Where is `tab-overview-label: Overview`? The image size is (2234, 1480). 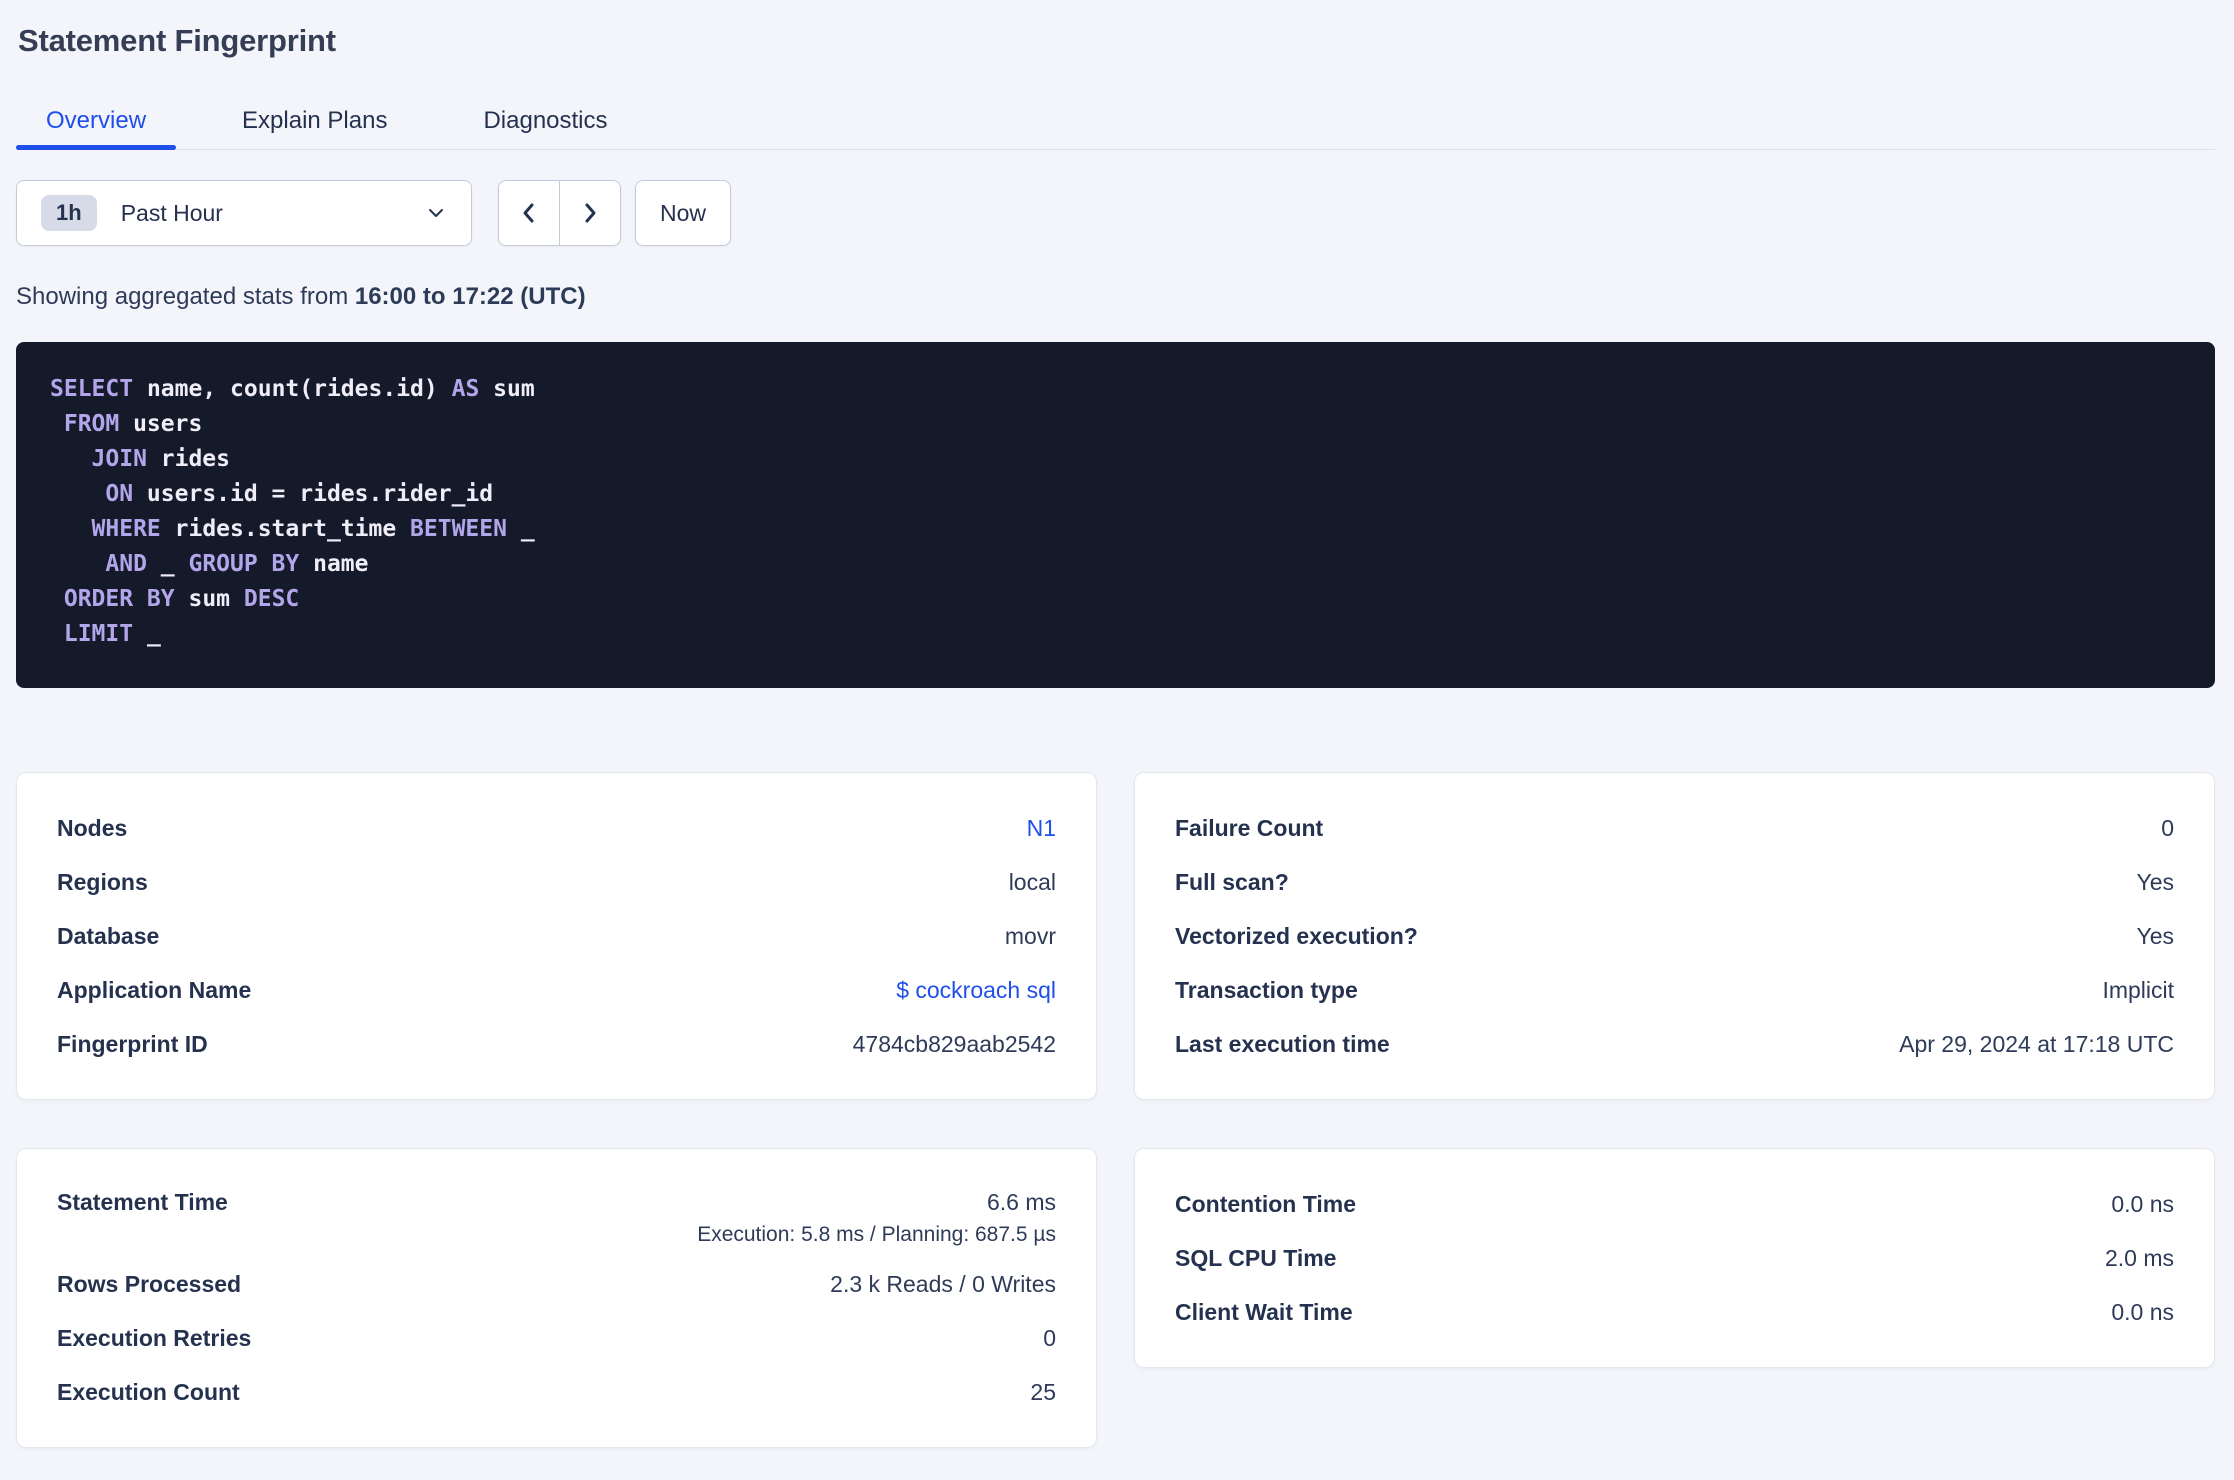
tab-overview-label: Overview is located at coordinates (96, 120).